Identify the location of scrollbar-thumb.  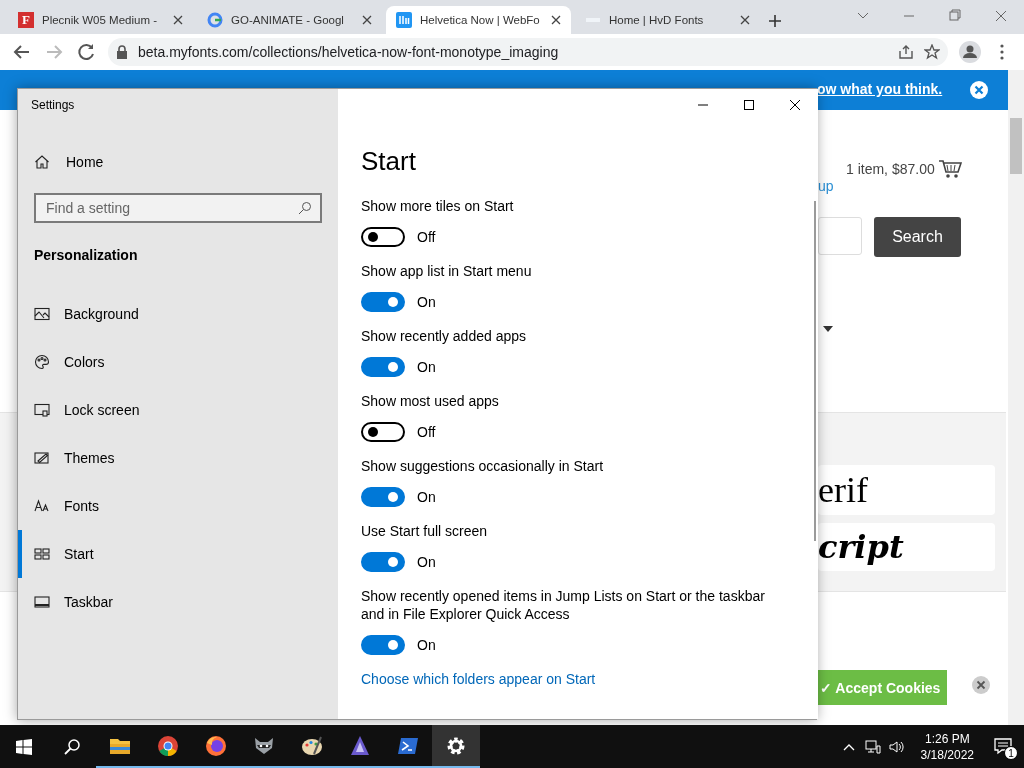
(1016, 146).